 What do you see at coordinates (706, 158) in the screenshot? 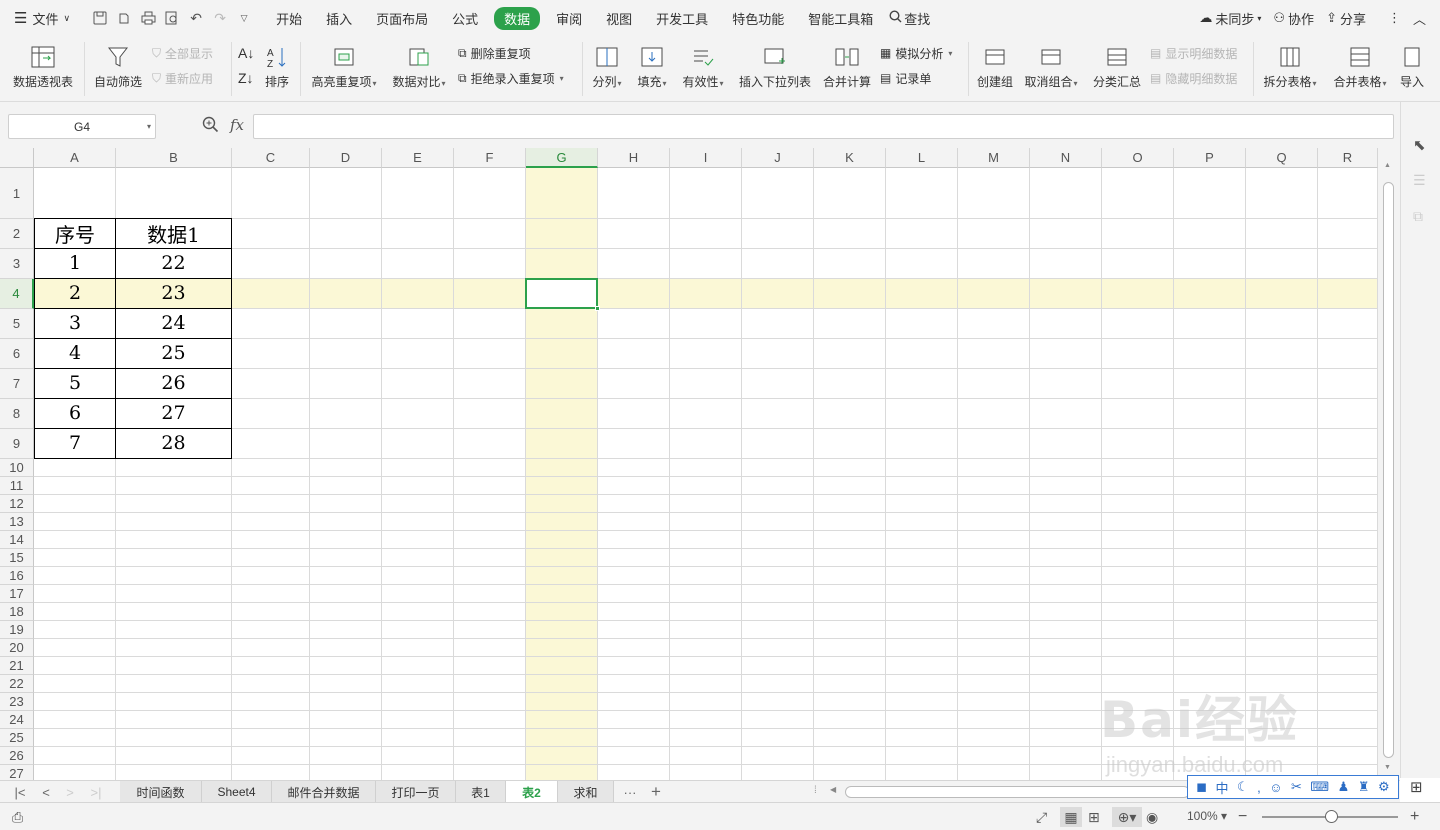
I see `column-header-i: I` at bounding box center [706, 158].